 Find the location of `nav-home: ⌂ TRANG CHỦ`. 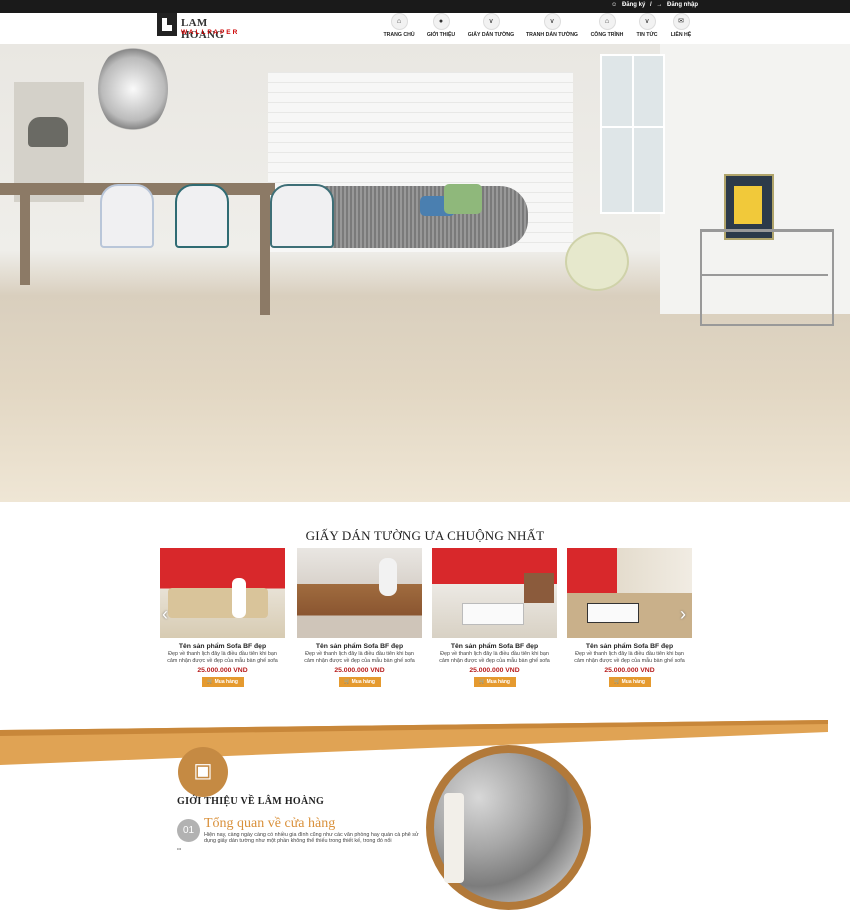

nav-home: ⌂ TRANG CHỦ is located at coordinates (399, 25).